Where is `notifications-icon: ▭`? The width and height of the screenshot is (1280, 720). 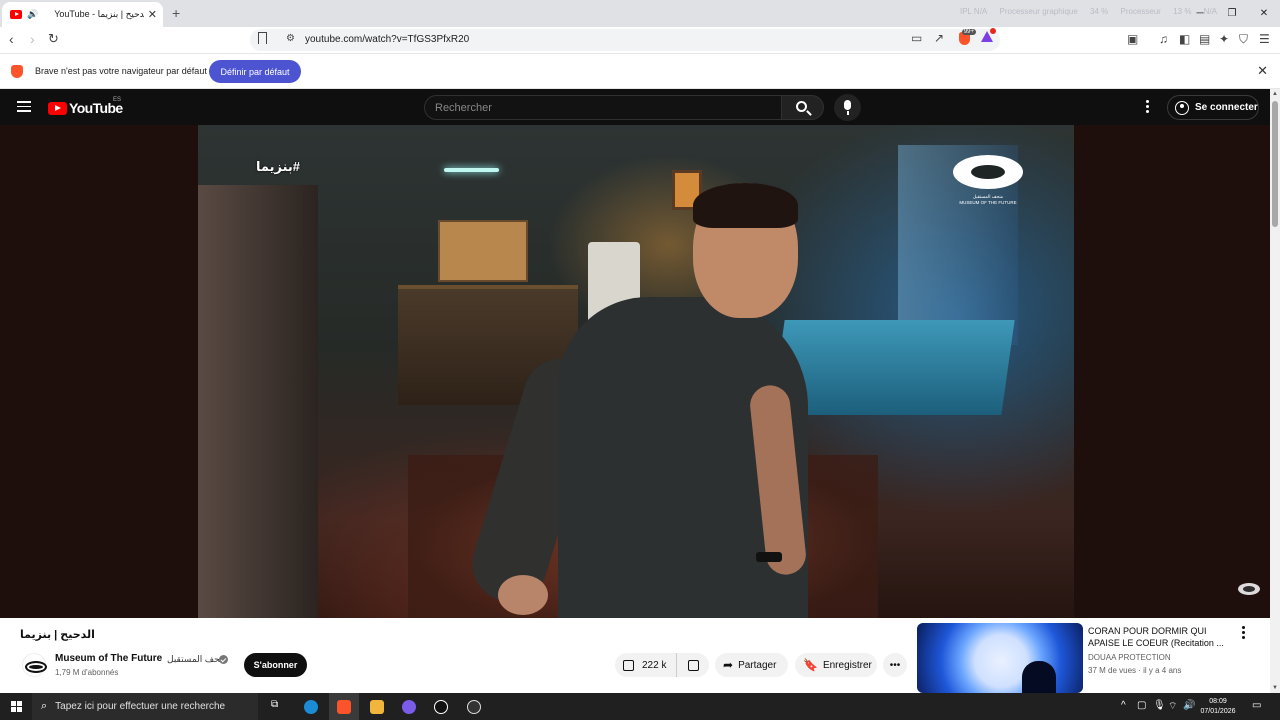
notifications-icon: ▭ is located at coordinates (1256, 705).